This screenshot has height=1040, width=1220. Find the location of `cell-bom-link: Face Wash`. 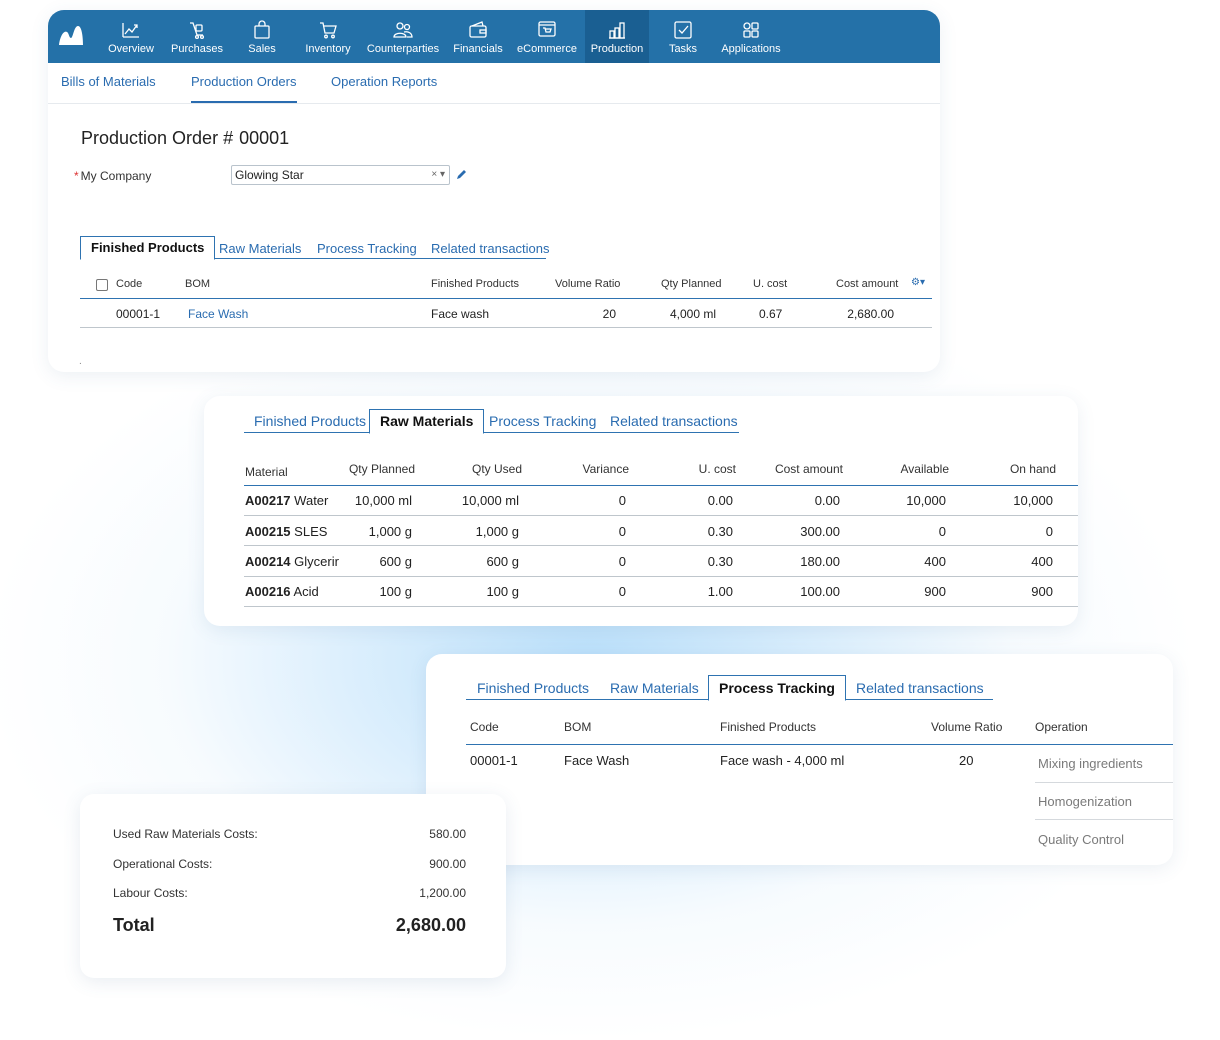

cell-bom-link: Face Wash is located at coordinates (218, 314).